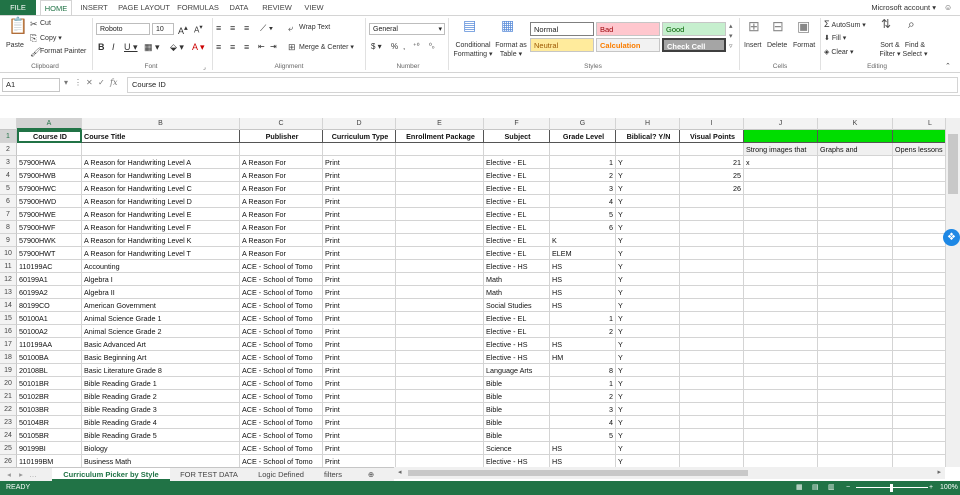 This screenshot has width=960, height=495. Describe the element at coordinates (281, 136) in the screenshot. I see `table-cell: Publisher` at that location.